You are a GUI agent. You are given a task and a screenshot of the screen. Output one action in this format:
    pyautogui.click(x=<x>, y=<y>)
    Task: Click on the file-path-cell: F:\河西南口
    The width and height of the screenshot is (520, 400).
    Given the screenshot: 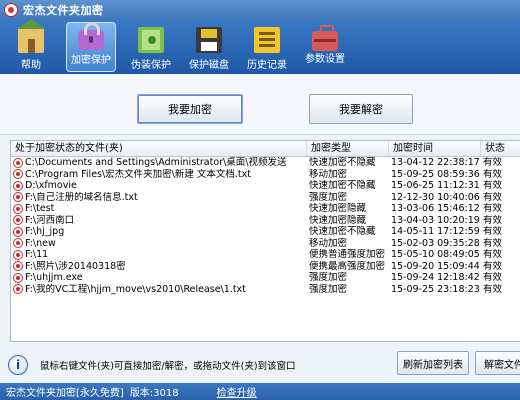 What is the action you would take?
    pyautogui.click(x=159, y=221)
    